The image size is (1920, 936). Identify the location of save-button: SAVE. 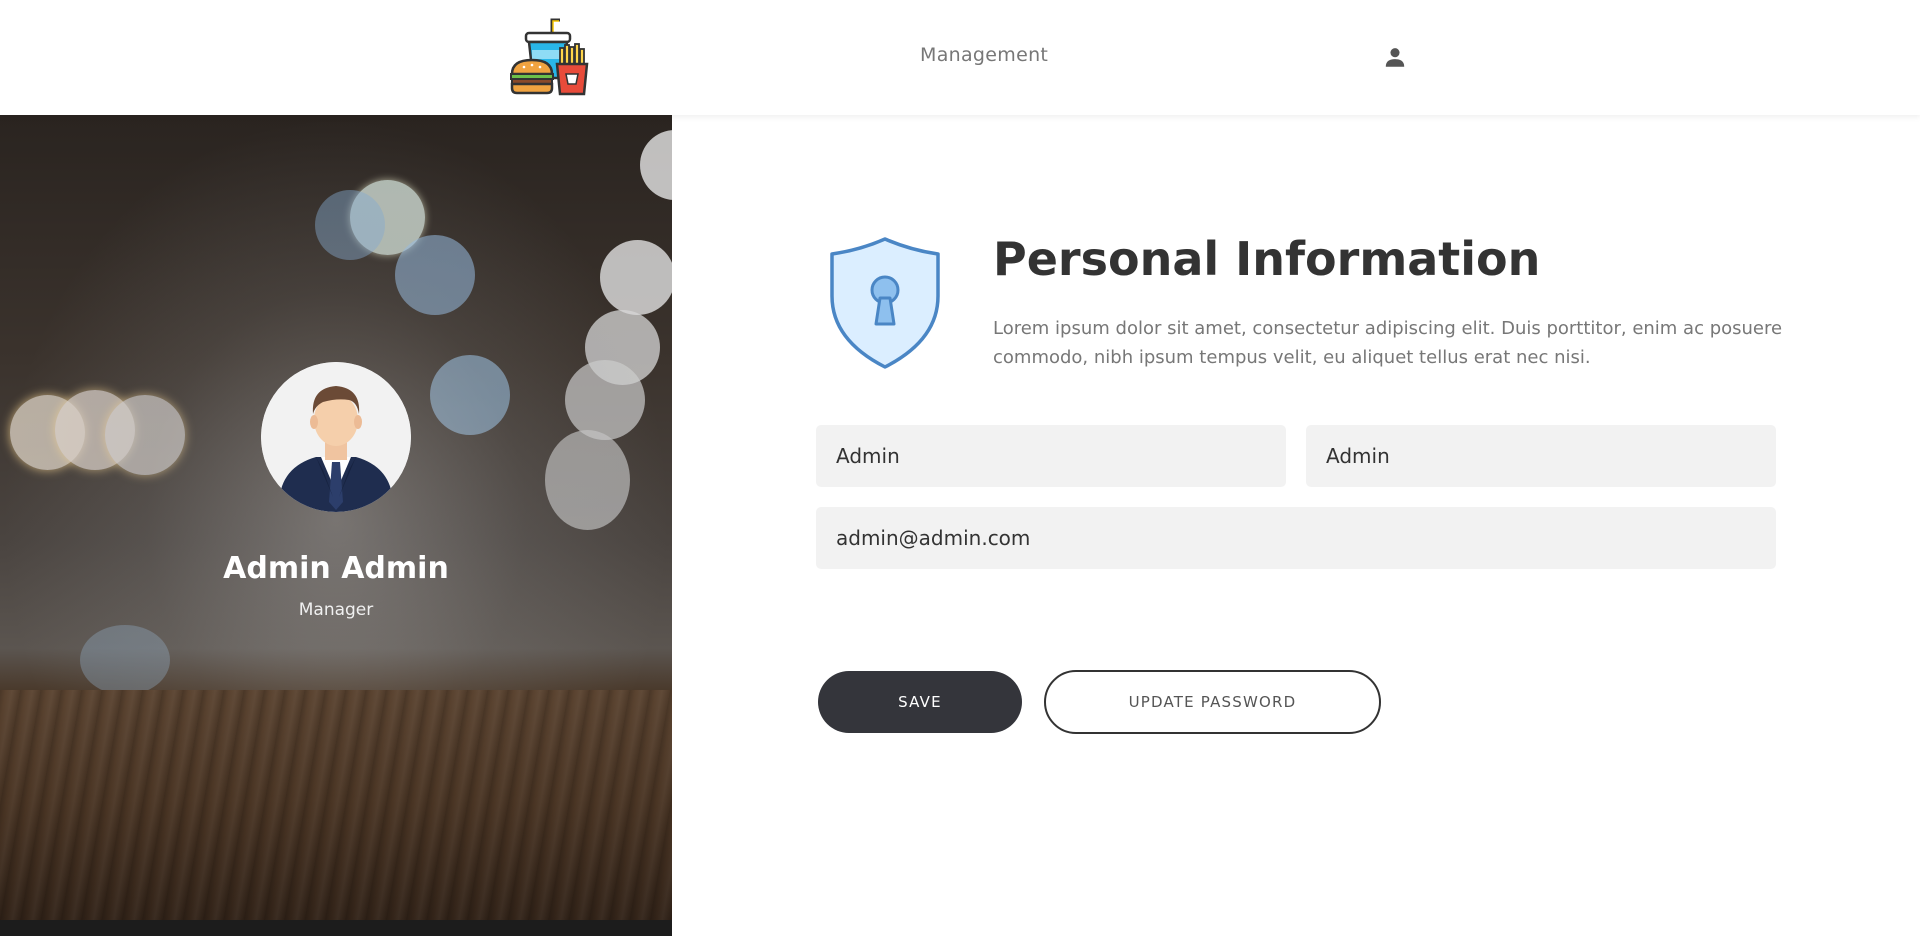
(920, 702).